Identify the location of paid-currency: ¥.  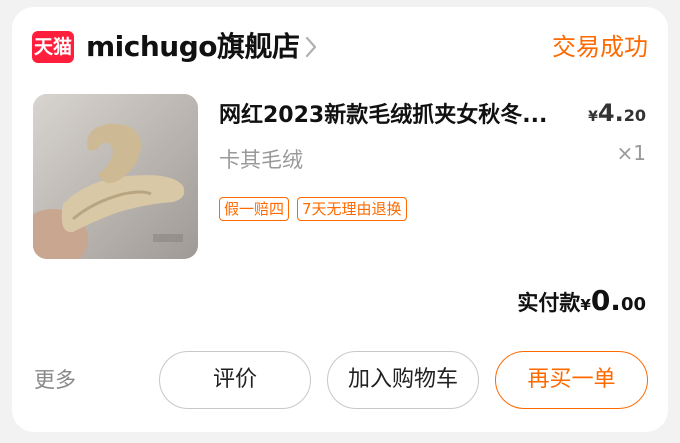
(585, 305).